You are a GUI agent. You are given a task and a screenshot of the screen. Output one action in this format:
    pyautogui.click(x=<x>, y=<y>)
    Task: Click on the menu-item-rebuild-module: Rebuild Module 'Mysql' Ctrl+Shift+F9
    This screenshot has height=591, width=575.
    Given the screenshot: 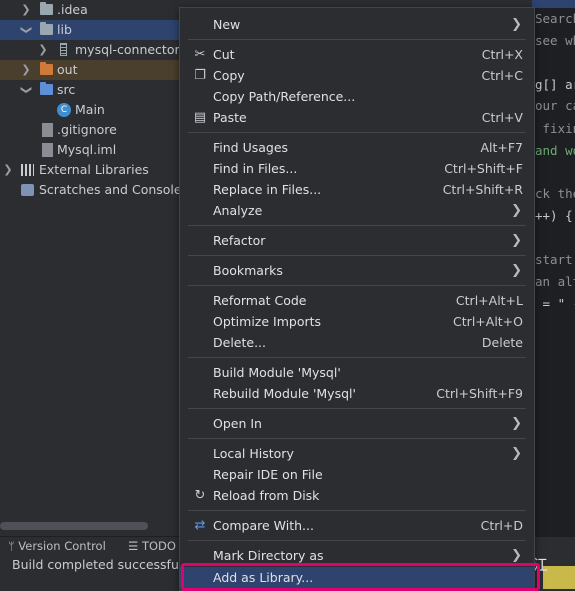 What is the action you would take?
    pyautogui.click(x=357, y=393)
    